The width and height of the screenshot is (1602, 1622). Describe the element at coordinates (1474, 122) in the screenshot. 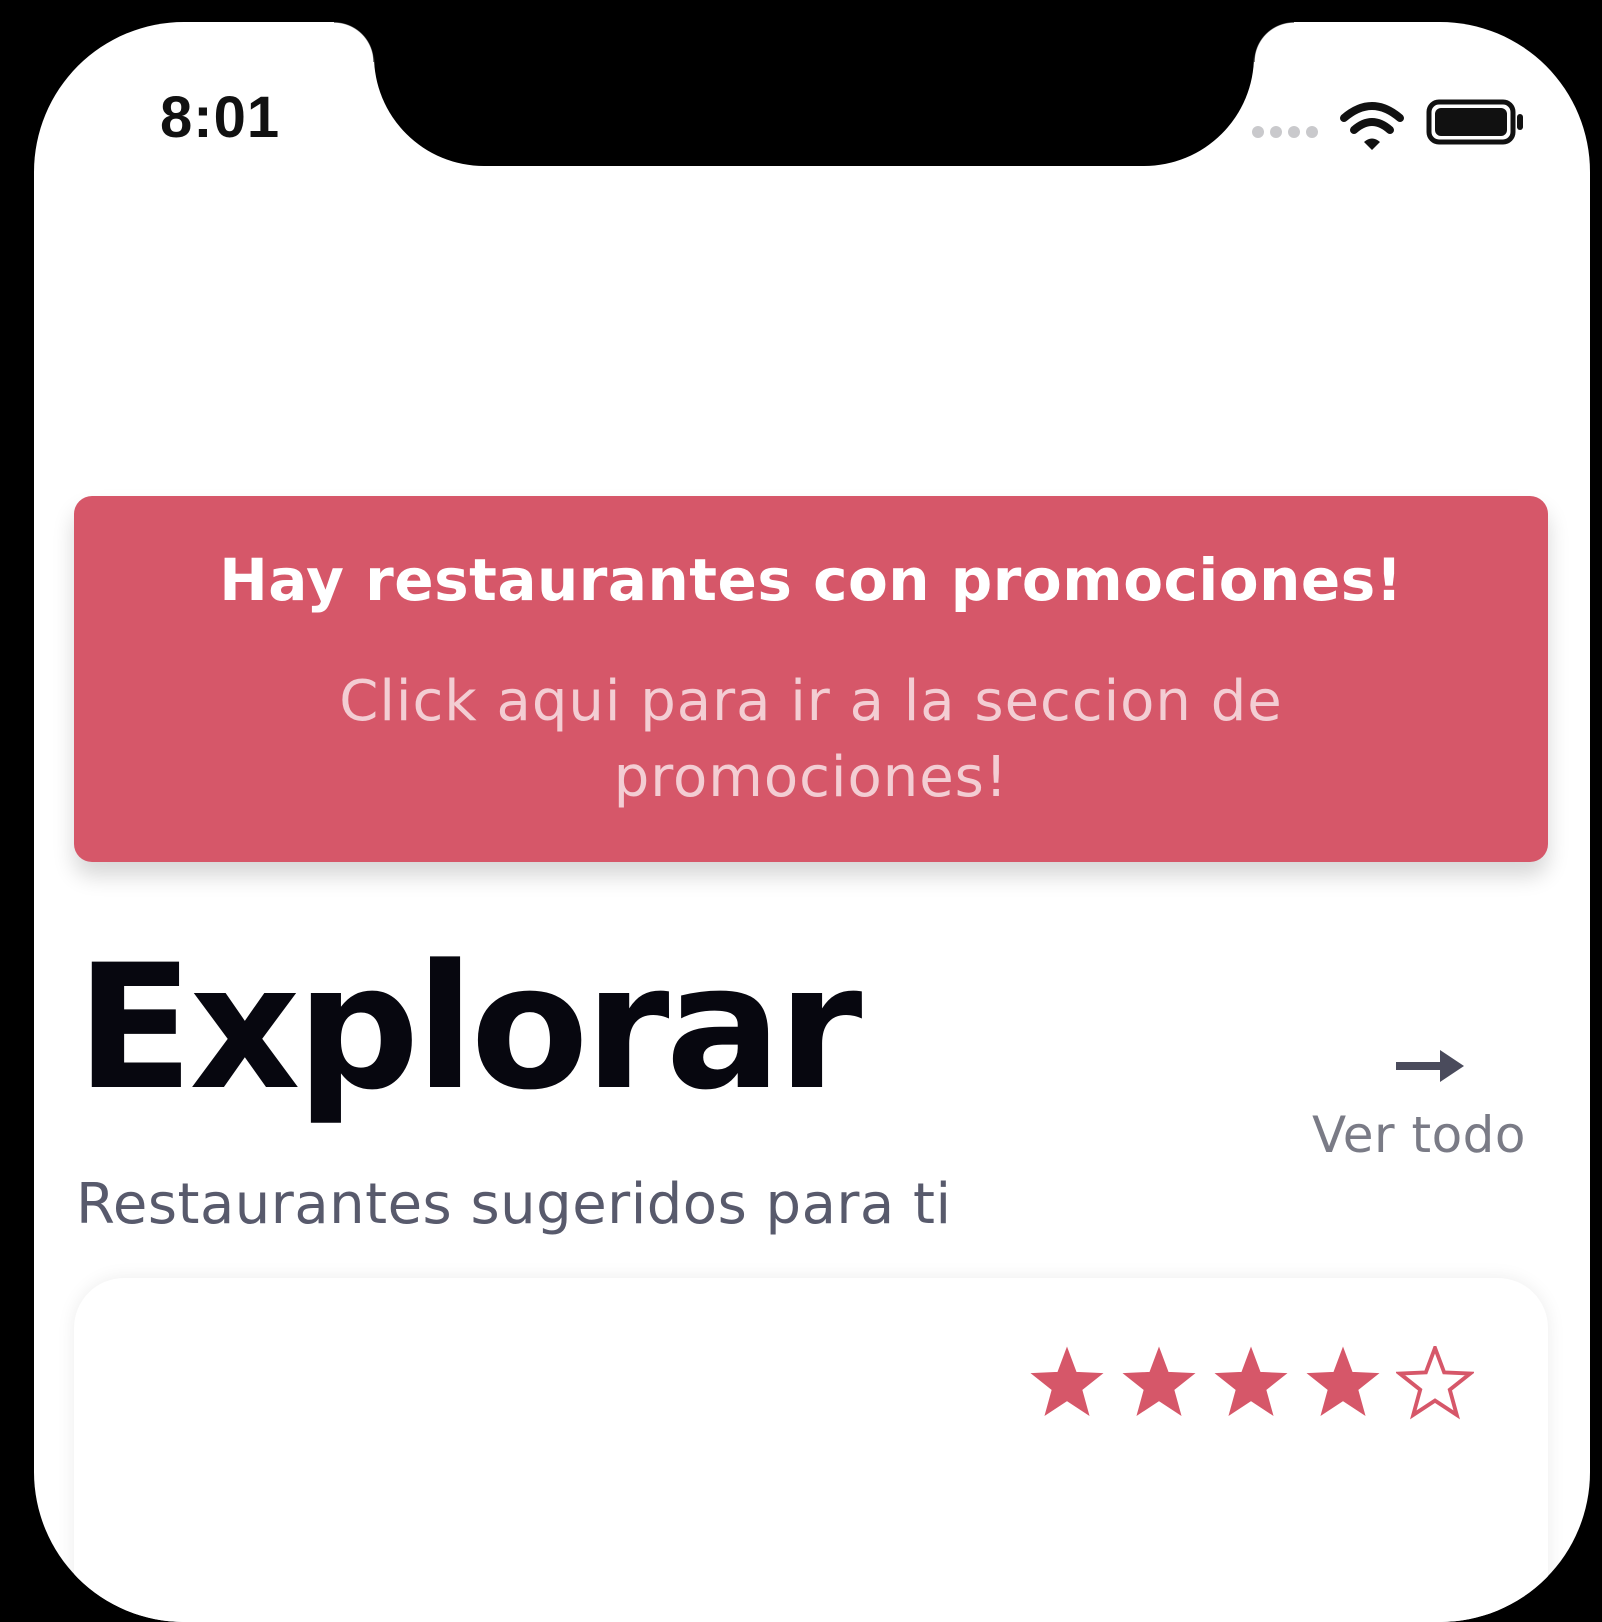

I see `battery-icon` at that location.